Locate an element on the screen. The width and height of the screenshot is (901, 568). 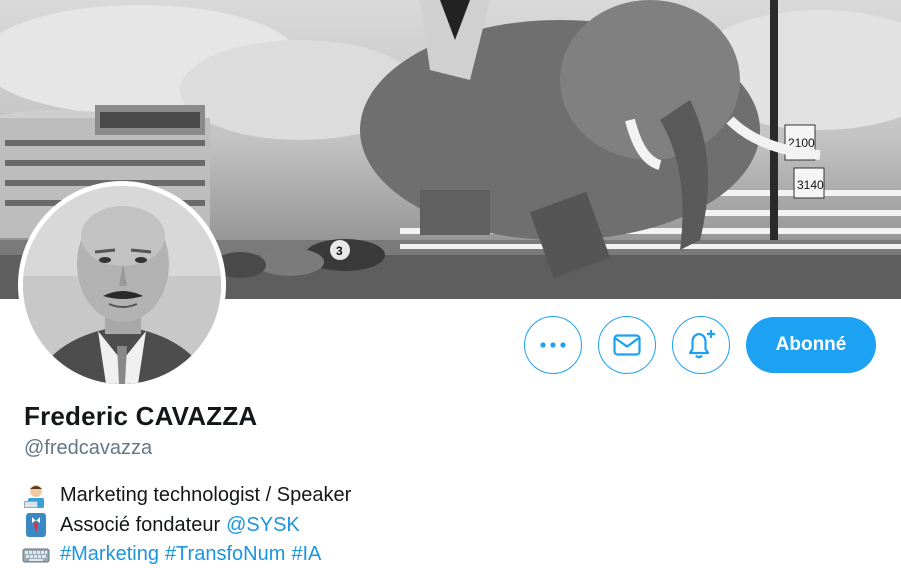
notifications-button is located at coordinates (701, 345).